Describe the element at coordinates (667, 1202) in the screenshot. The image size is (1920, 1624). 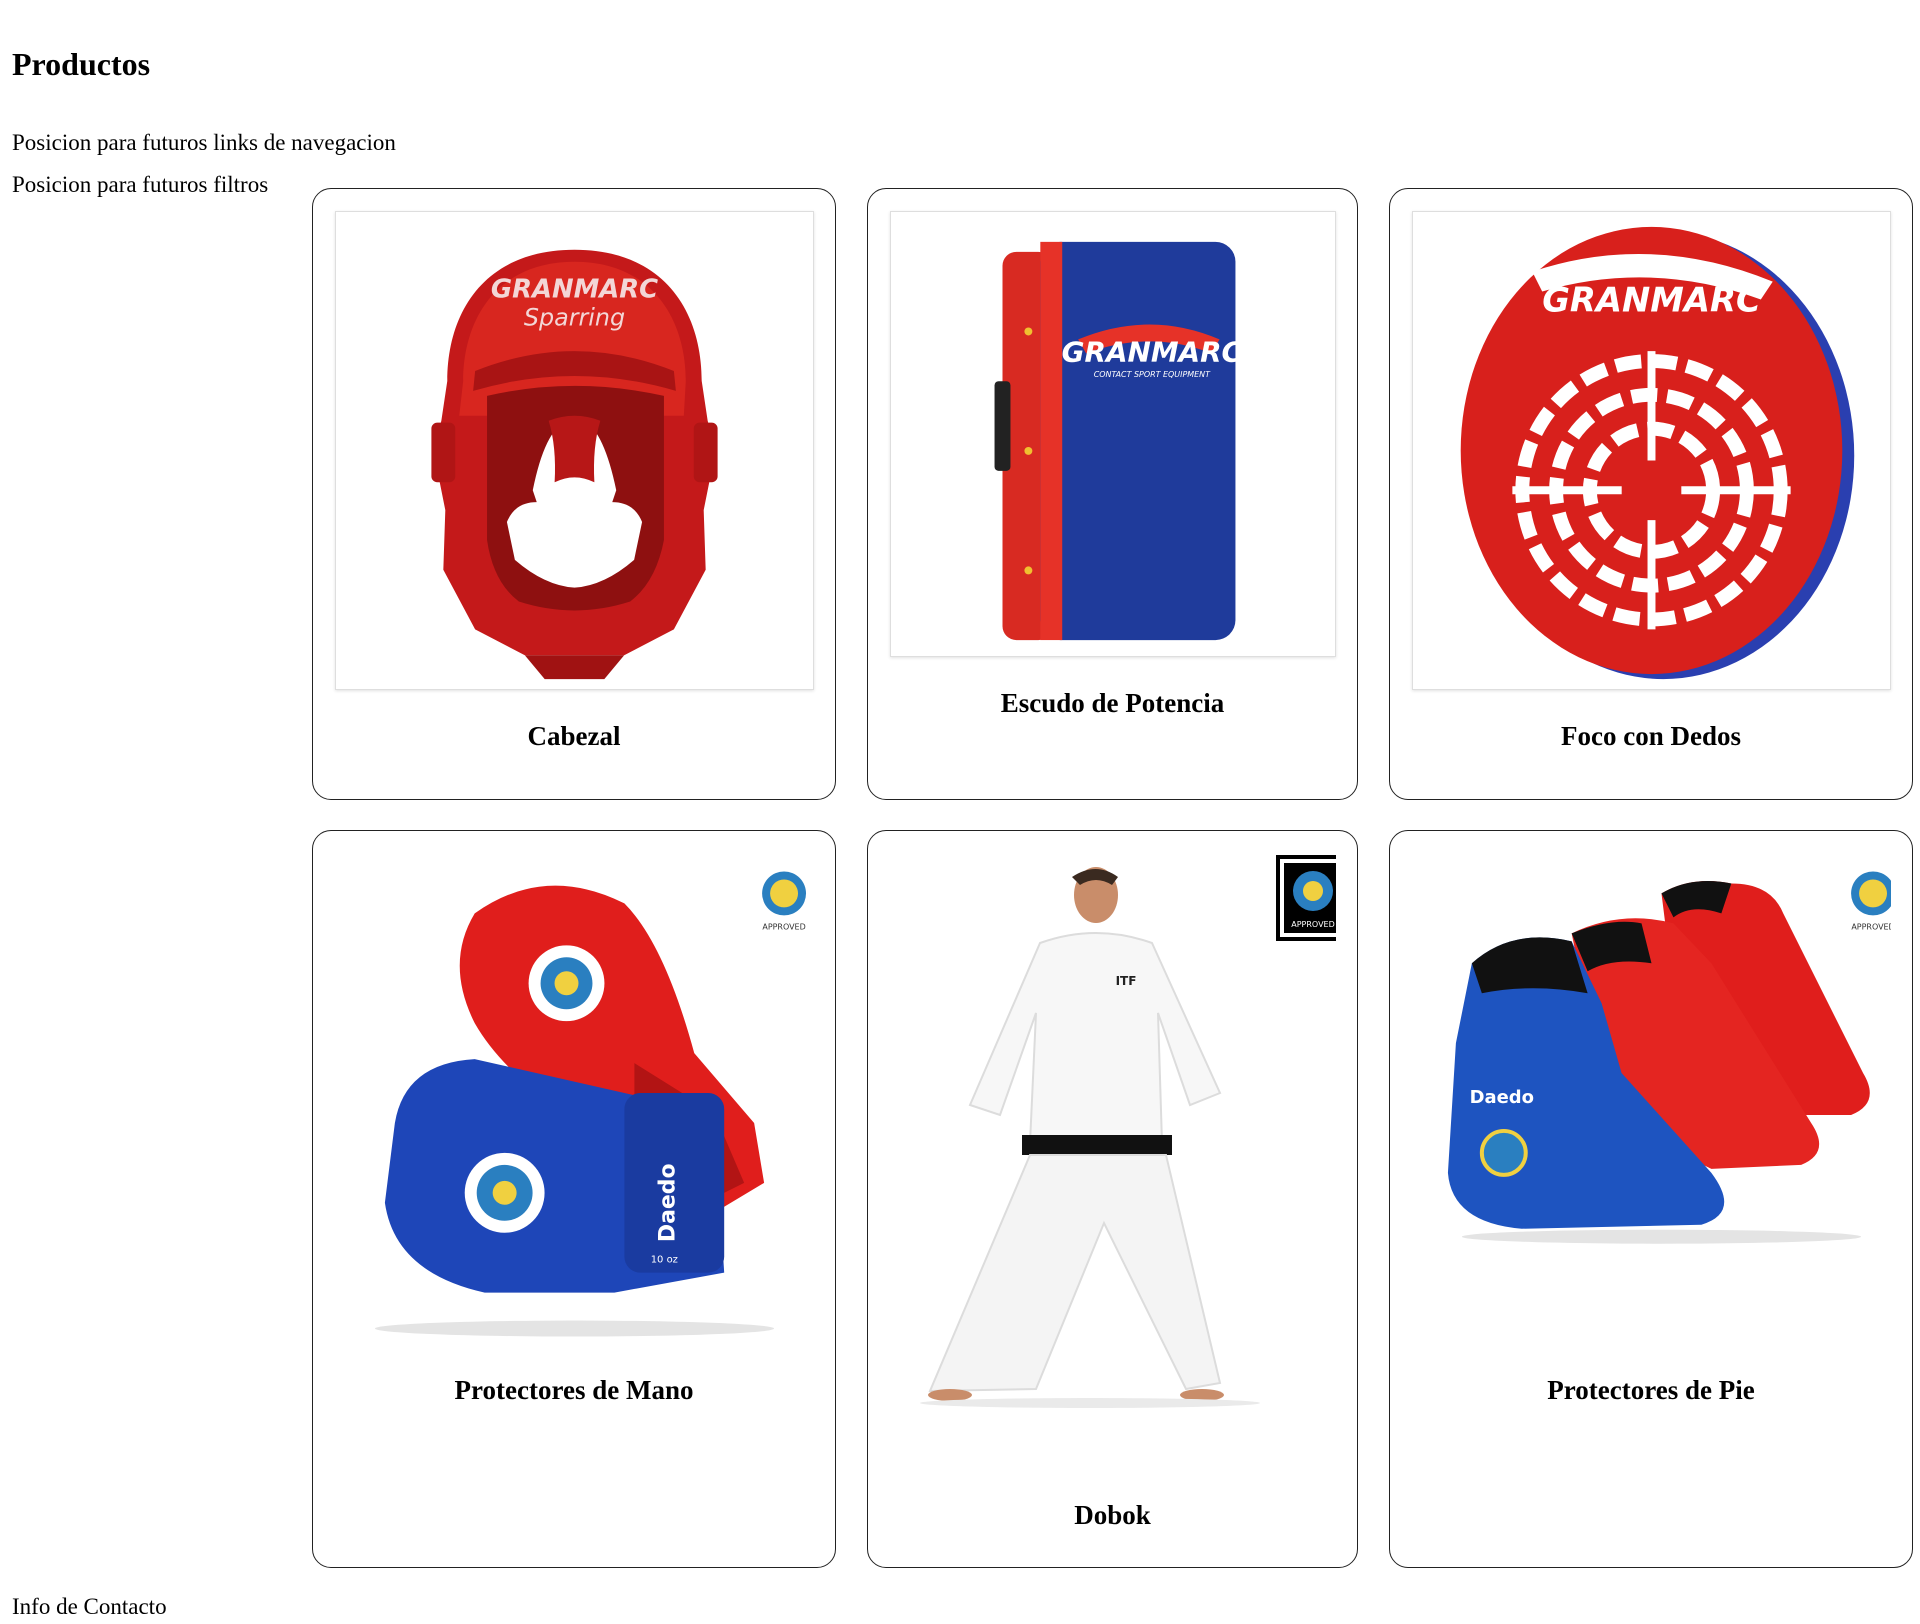
I see `gloves-brand-text: Daedo` at that location.